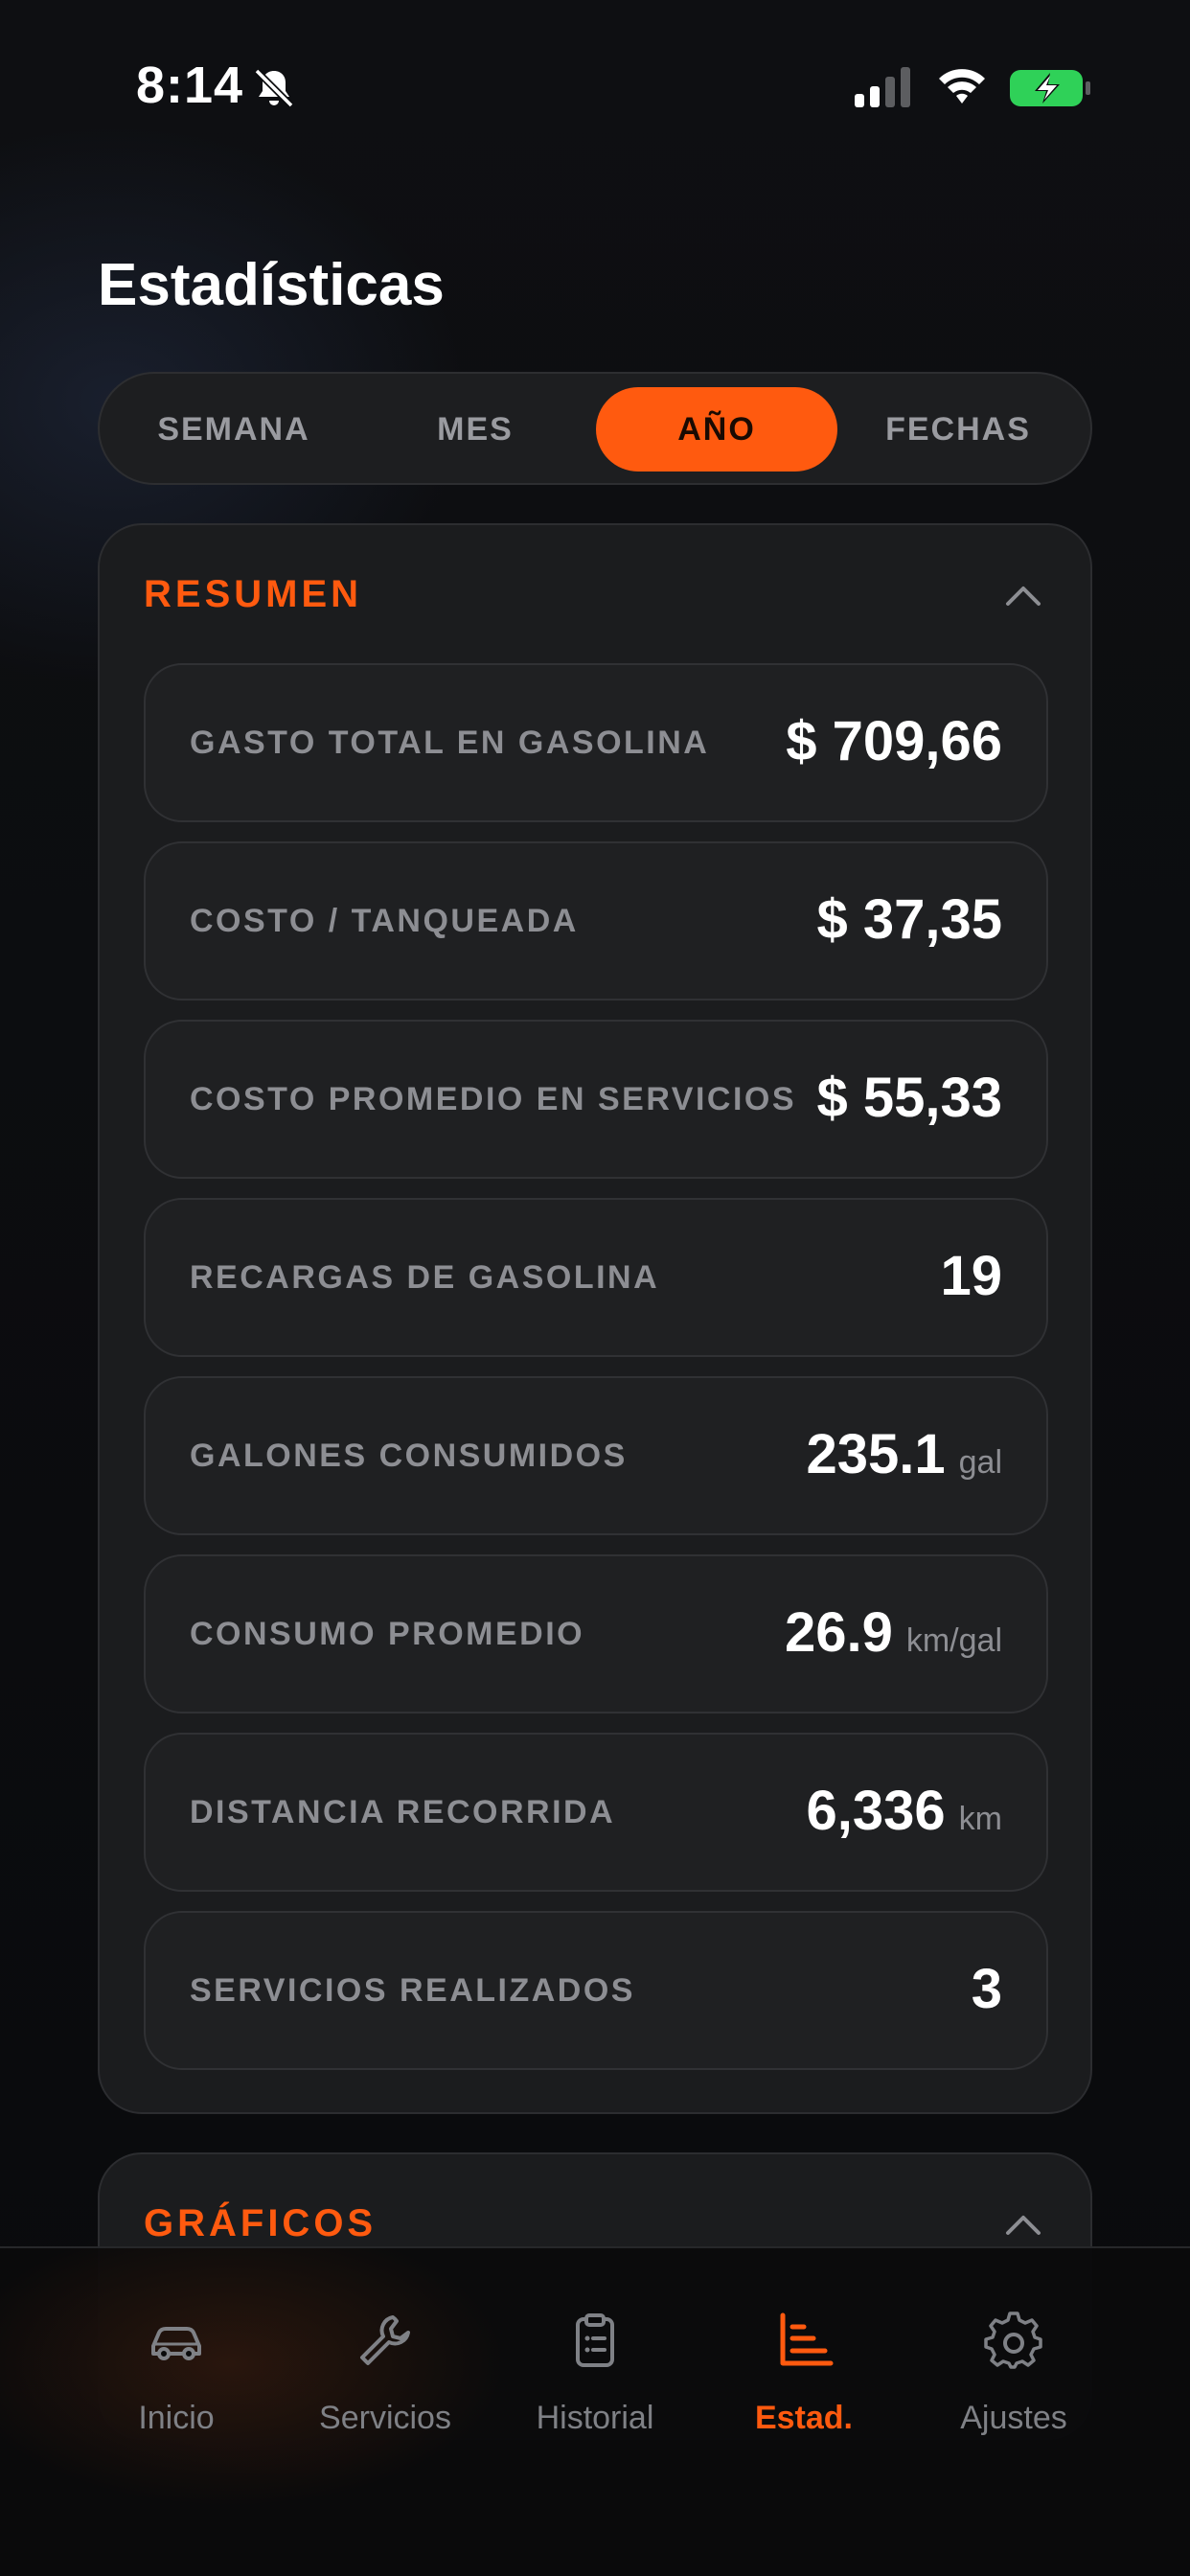  Describe the element at coordinates (595, 2340) in the screenshot. I see `clipboard-icon` at that location.